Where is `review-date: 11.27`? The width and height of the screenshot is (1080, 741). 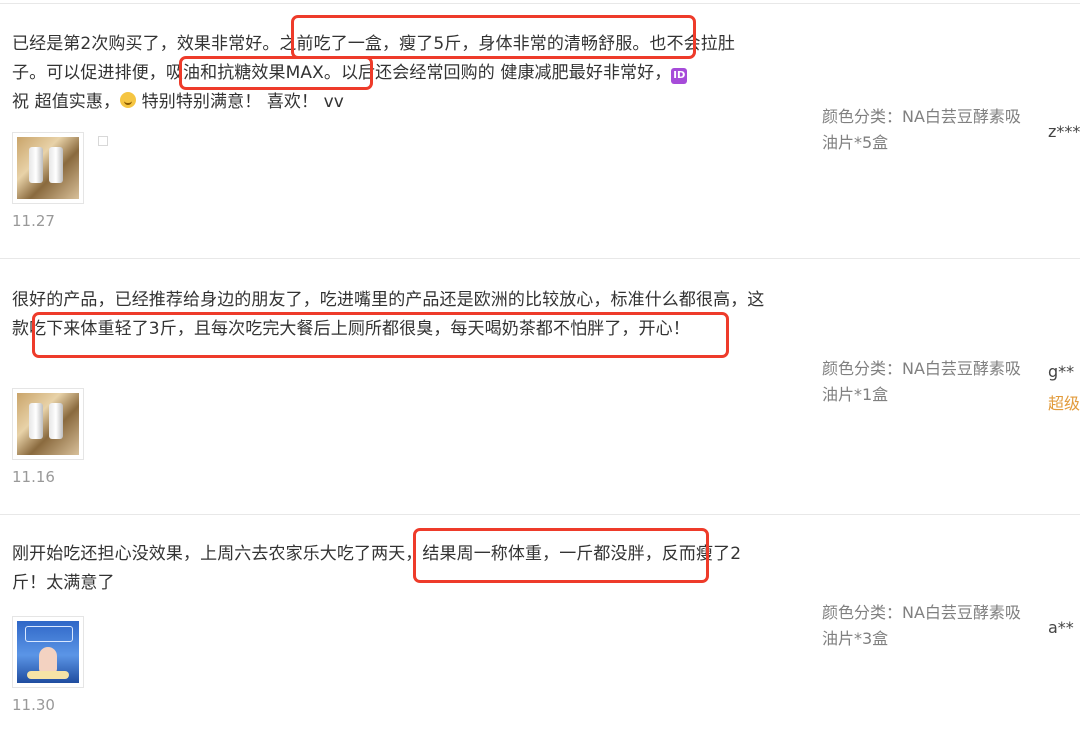 review-date: 11.27 is located at coordinates (33, 221).